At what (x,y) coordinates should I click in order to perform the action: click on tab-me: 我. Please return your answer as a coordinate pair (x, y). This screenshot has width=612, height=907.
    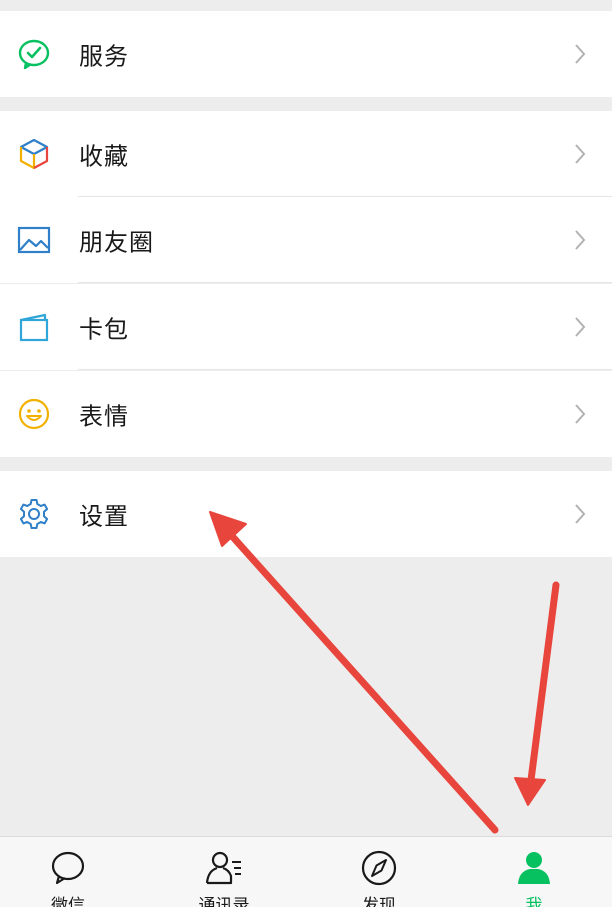
    Looking at the image, I should click on (534, 872).